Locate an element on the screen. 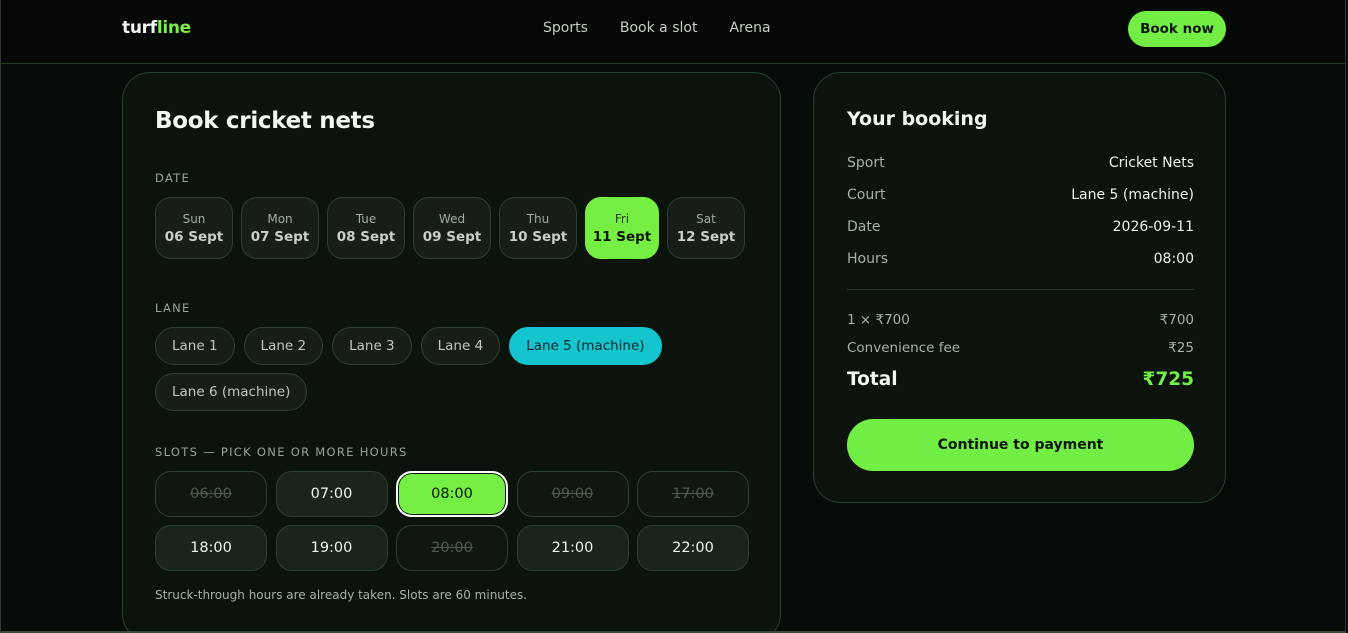 This screenshot has height=633, width=1348. summary-row-sport: Sport Cricket Nets is located at coordinates (1020, 163).